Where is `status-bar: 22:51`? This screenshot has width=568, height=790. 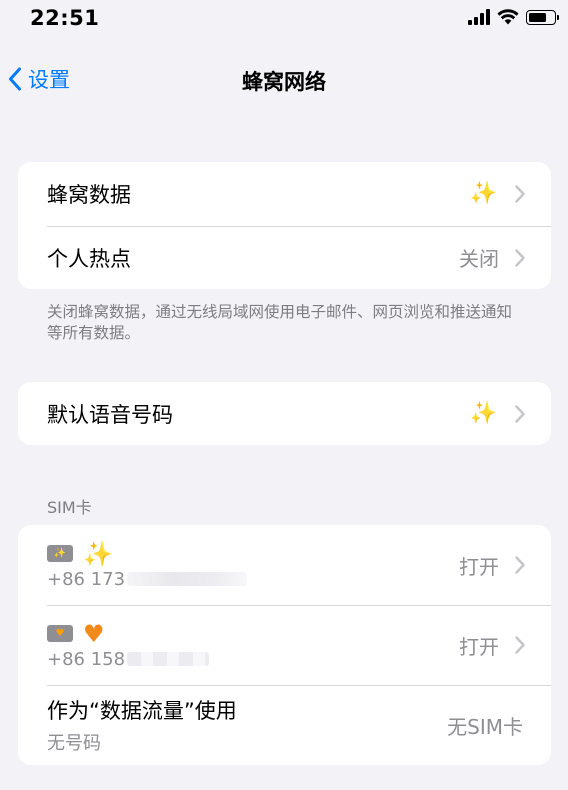 status-bar: 22:51 is located at coordinates (284, 20).